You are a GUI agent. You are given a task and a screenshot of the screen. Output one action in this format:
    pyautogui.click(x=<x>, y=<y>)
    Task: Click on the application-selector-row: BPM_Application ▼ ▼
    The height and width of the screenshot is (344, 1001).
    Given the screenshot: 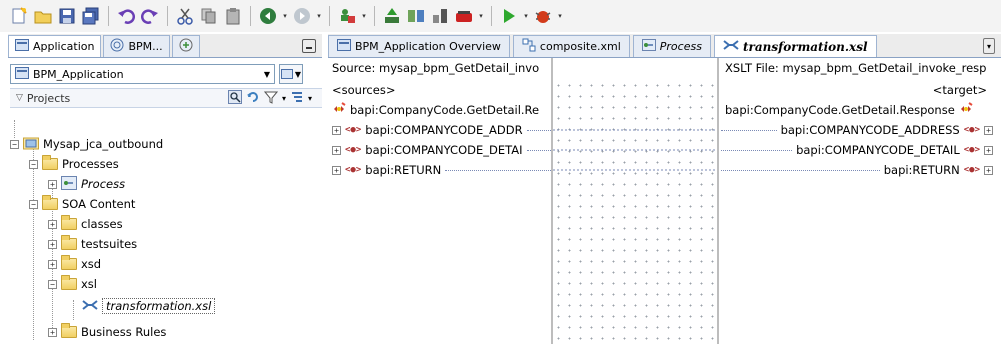 What is the action you would take?
    pyautogui.click(x=166, y=74)
    